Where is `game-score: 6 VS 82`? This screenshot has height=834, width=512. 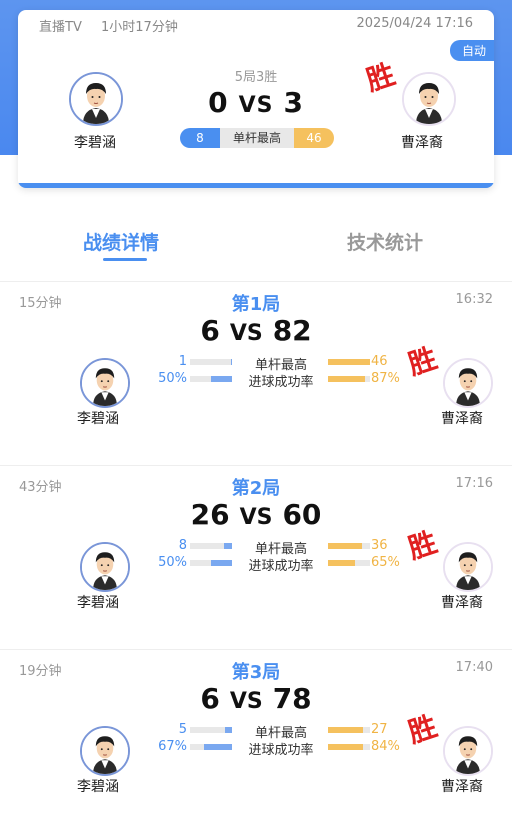 game-score: 6 VS 82 is located at coordinates (256, 330).